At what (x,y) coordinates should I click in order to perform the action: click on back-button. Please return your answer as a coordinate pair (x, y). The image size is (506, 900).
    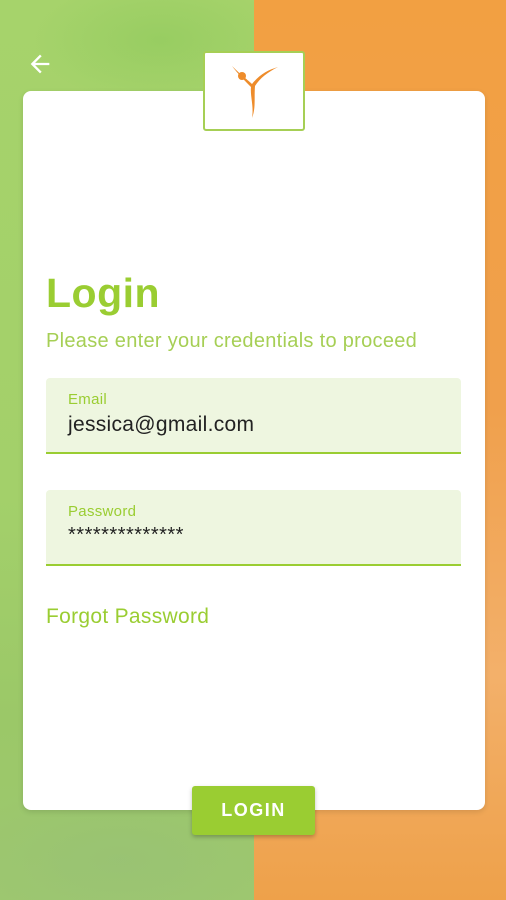
    Looking at the image, I should click on (40, 64).